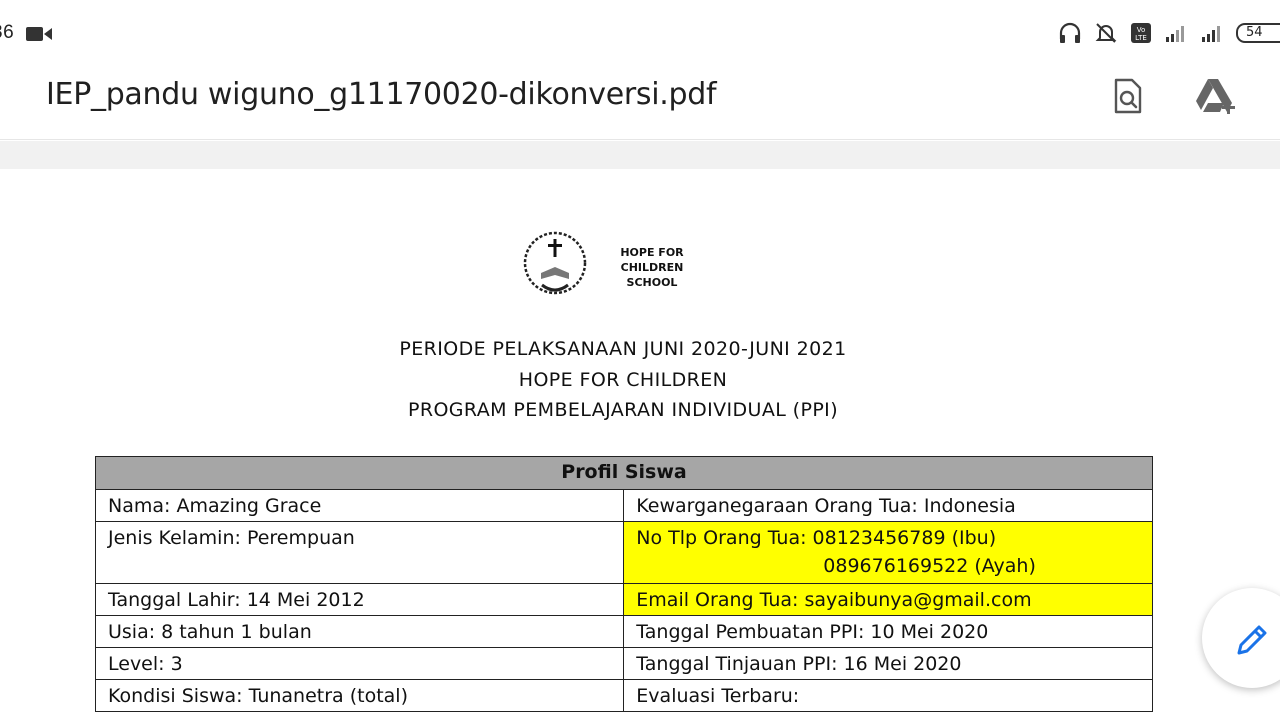  I want to click on table-cell: Tanggal Pembuatan PPI: 10 Mei 2020, so click(888, 631).